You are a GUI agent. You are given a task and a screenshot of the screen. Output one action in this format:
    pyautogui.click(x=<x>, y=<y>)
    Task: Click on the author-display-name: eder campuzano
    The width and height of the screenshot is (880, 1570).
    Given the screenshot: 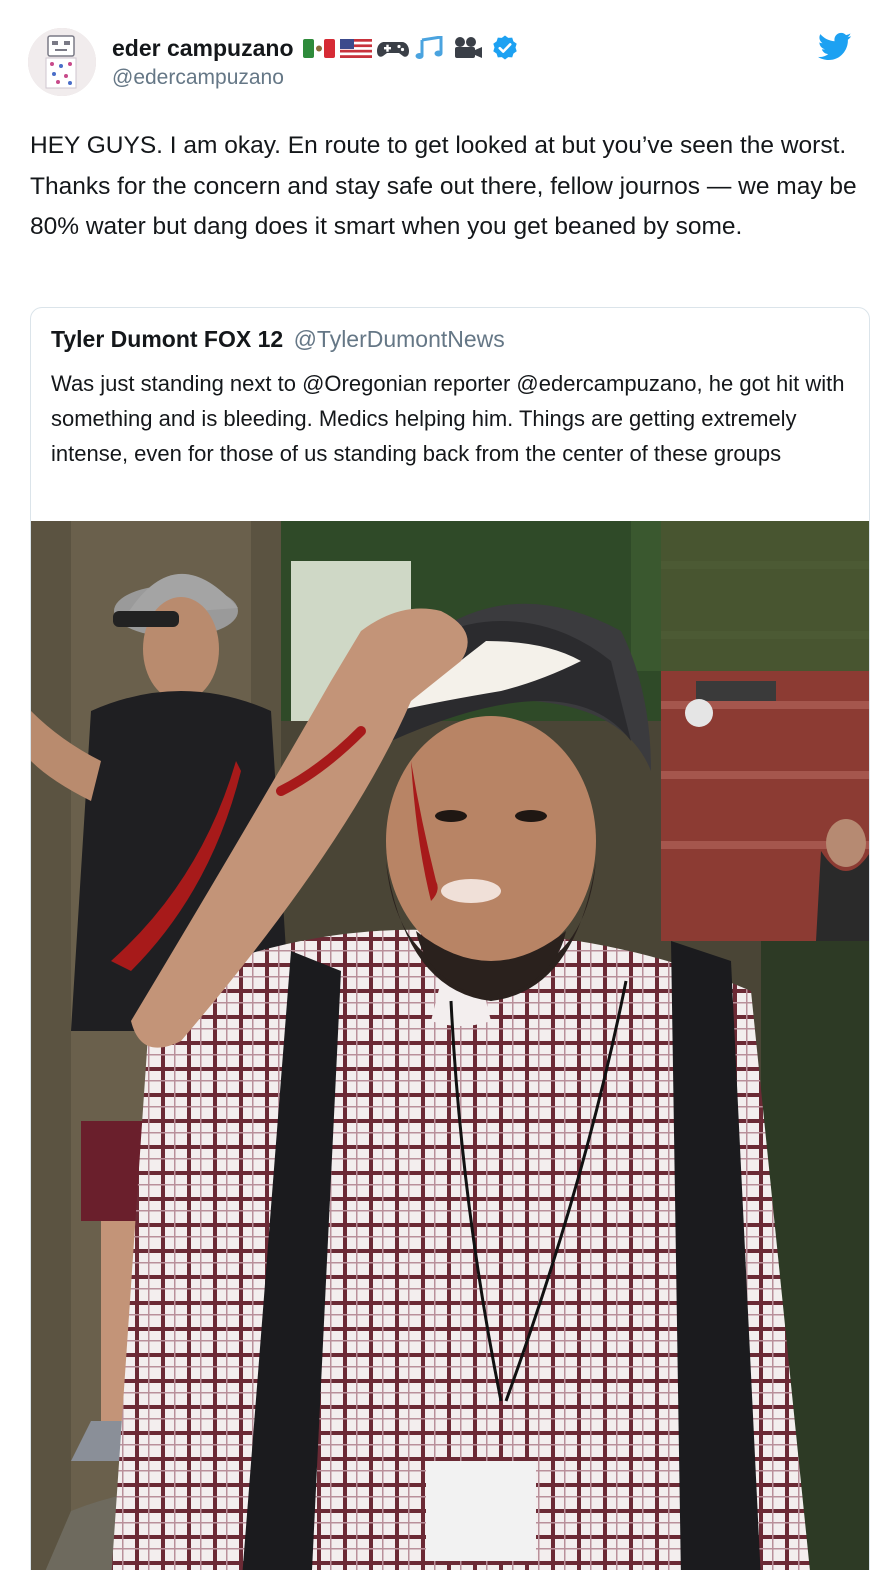 What is the action you would take?
    pyautogui.click(x=203, y=48)
    